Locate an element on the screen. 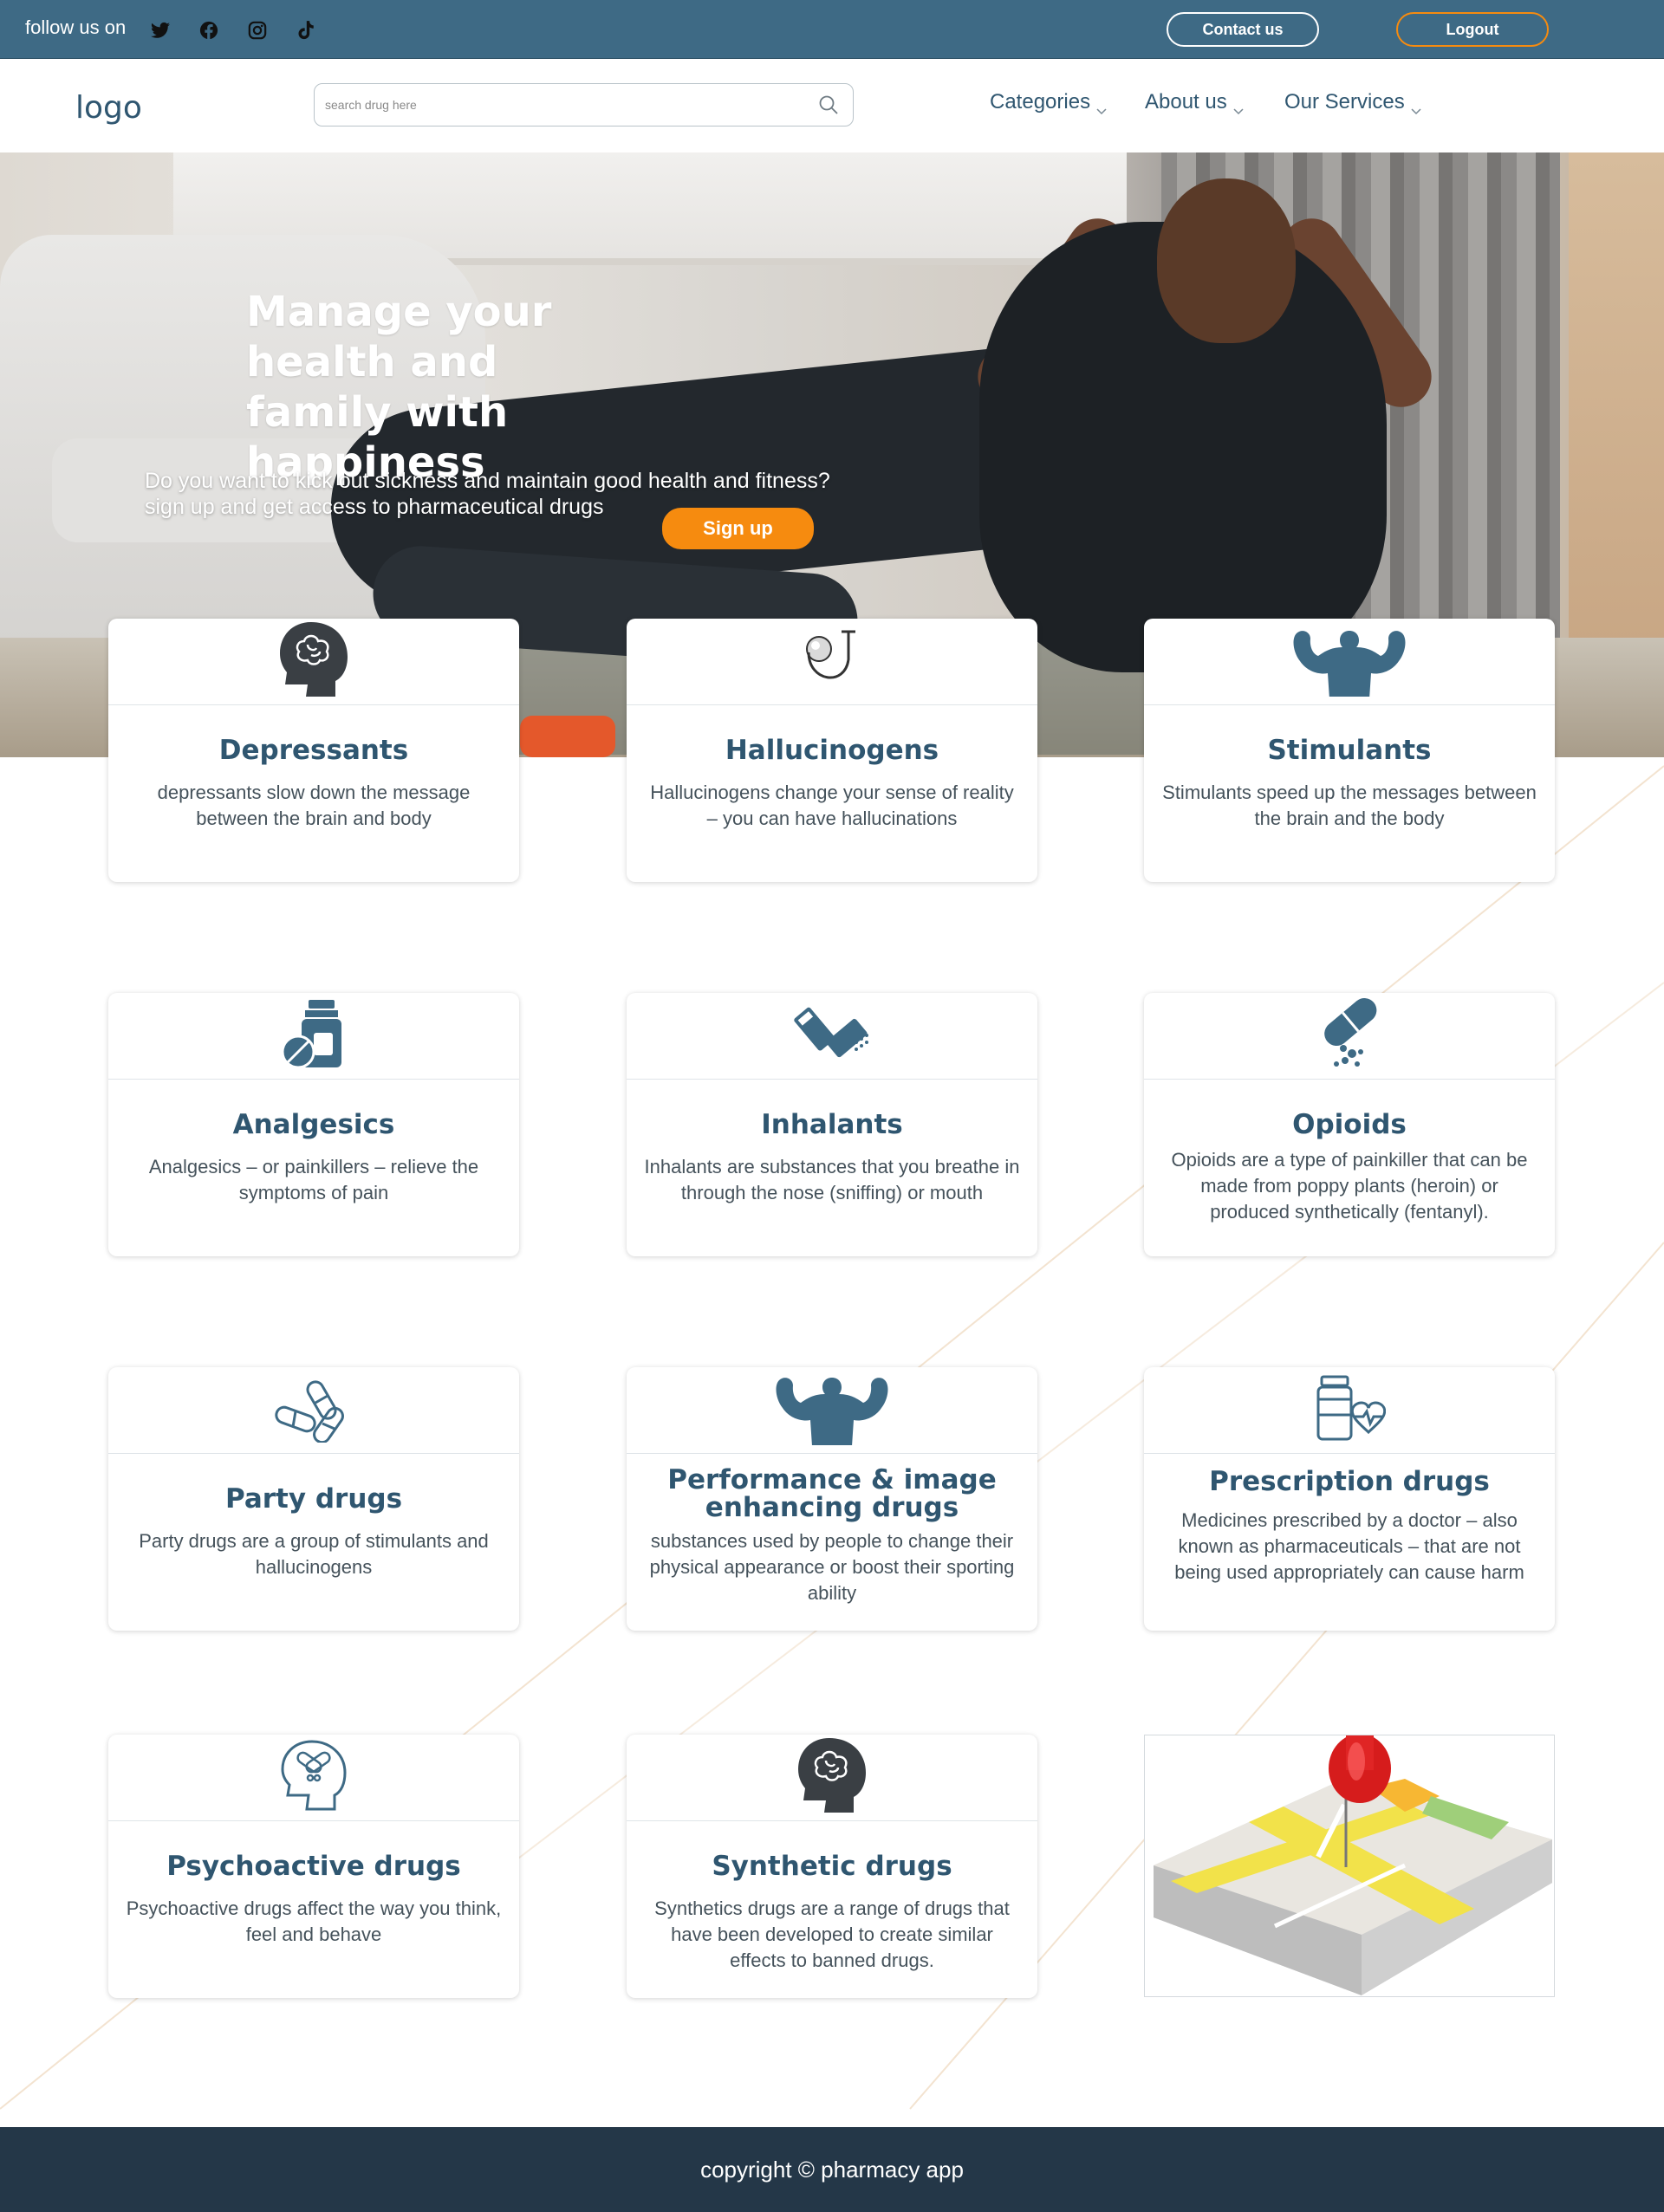  category-title: Performance & image enhancing drugs is located at coordinates (832, 1493).